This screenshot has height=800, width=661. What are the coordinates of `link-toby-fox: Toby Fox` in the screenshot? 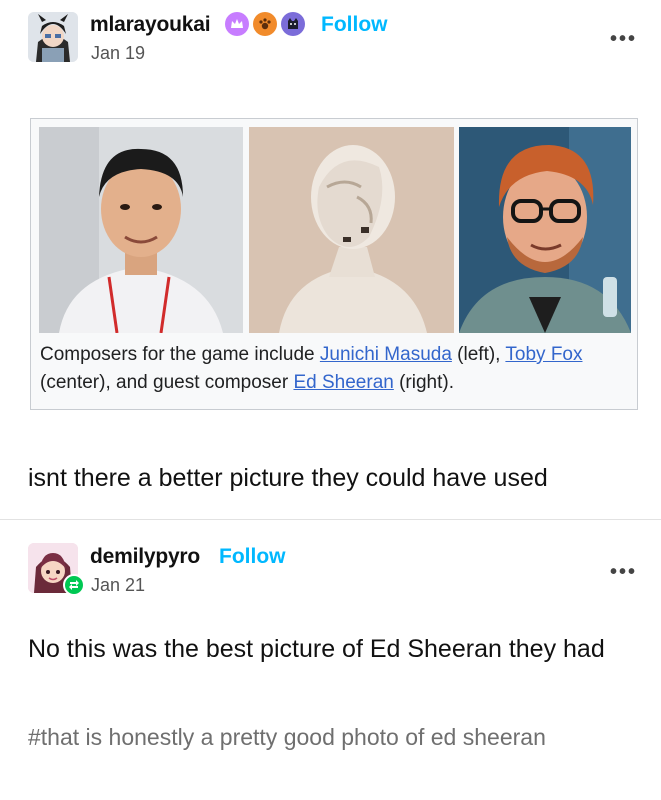 It's located at (543, 354).